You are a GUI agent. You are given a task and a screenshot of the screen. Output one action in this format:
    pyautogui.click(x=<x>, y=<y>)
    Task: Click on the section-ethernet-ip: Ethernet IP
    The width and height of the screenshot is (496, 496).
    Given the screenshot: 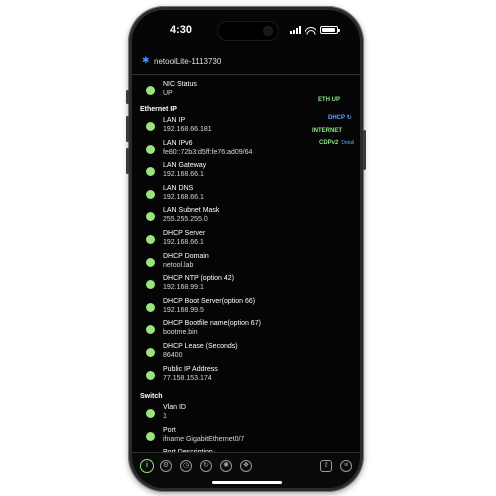 What is the action you would take?
    pyautogui.click(x=158, y=109)
    